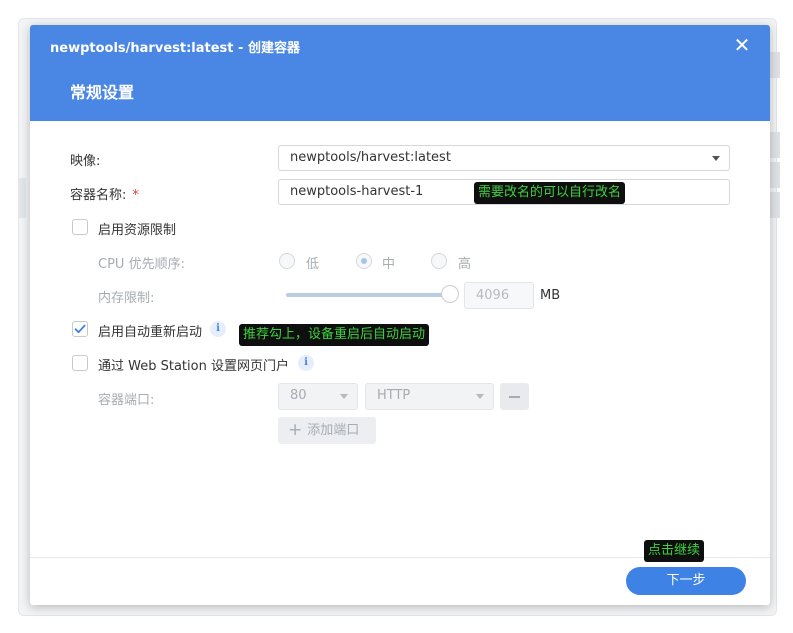 The height and width of the screenshot is (633, 793). Describe the element at coordinates (22, 198) in the screenshot. I see `background-sidebar-fragment` at that location.